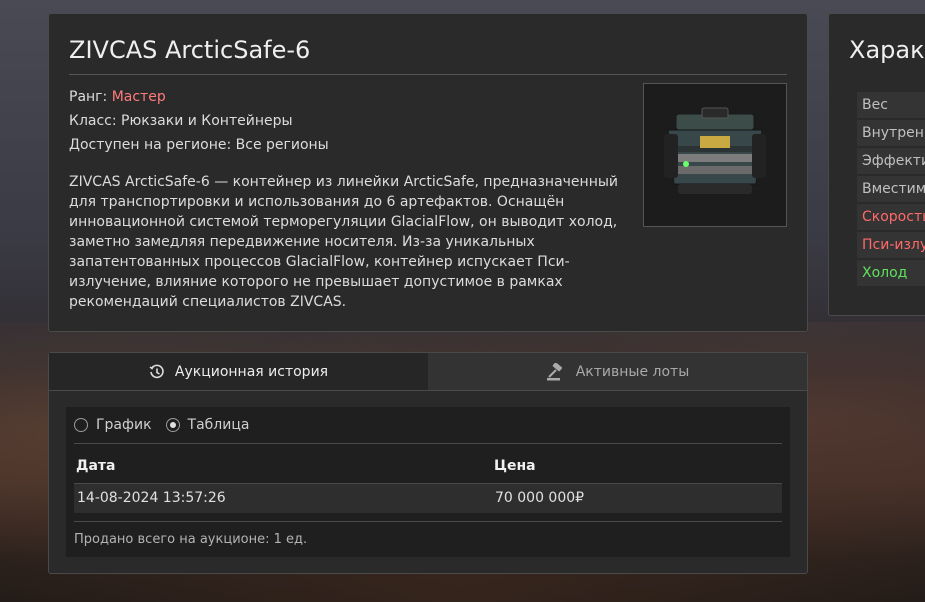 This screenshot has height=602, width=925. I want to click on cell-price: 70 000 000₽, so click(540, 498).